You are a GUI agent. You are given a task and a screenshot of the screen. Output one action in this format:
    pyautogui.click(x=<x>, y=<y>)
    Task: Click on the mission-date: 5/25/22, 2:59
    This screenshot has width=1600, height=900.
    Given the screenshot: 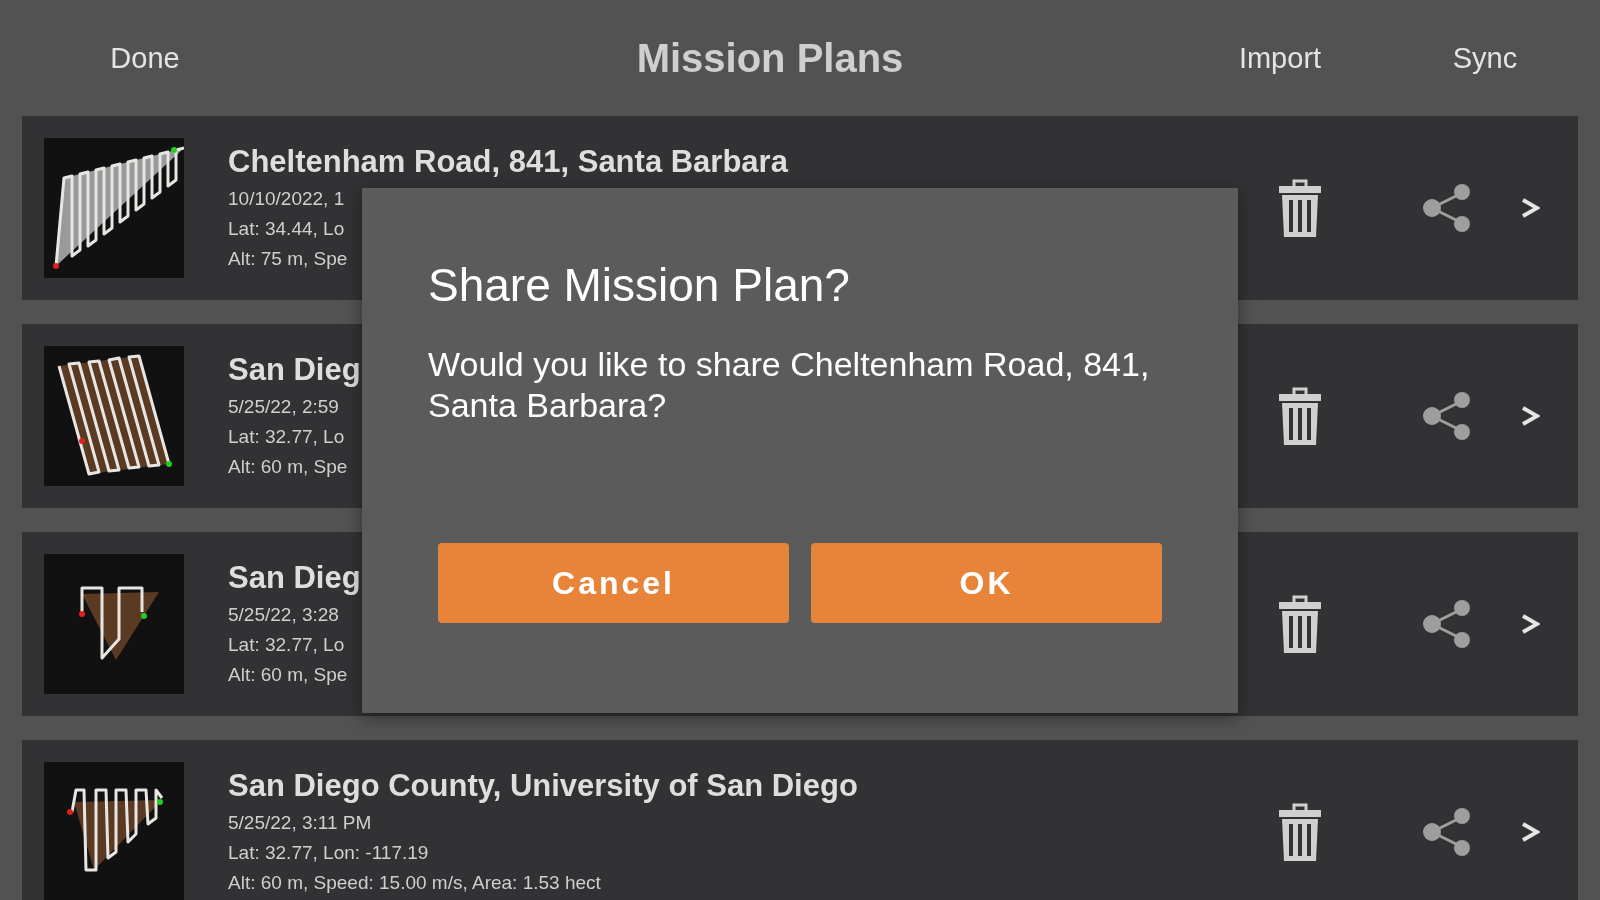 What is the action you would take?
    pyautogui.click(x=283, y=407)
    